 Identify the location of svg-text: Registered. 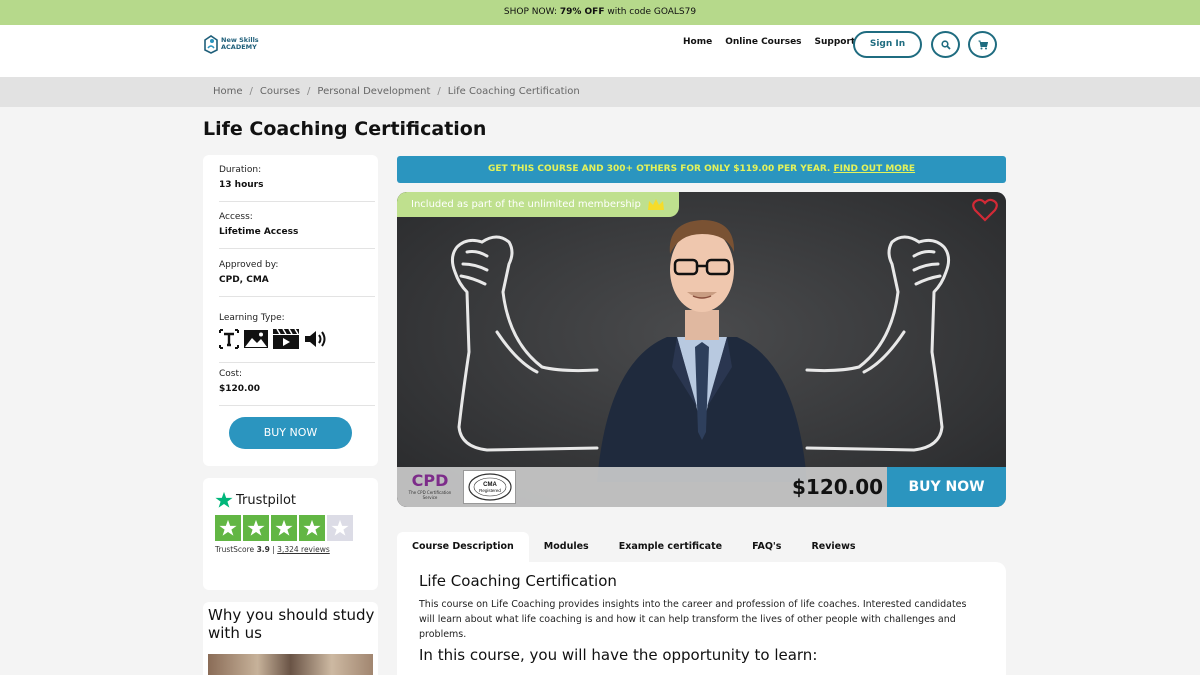
(490, 490).